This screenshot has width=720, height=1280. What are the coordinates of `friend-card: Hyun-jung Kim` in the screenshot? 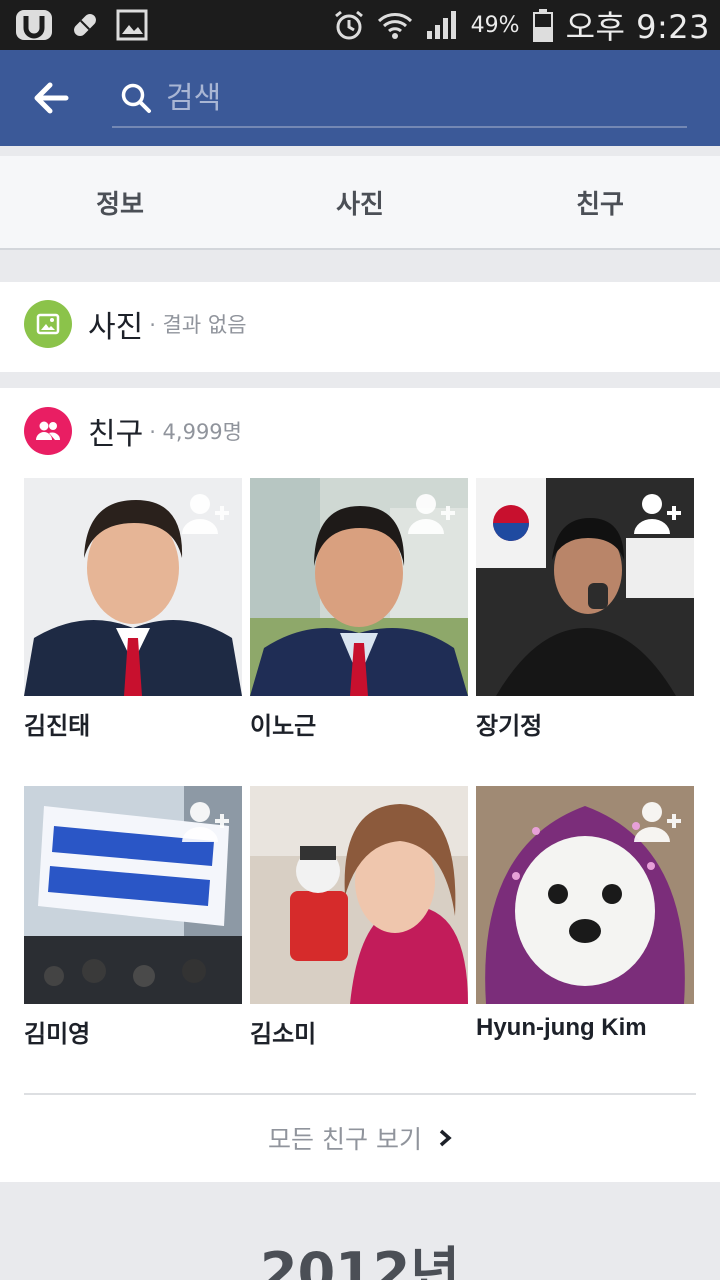 It's located at (585, 914).